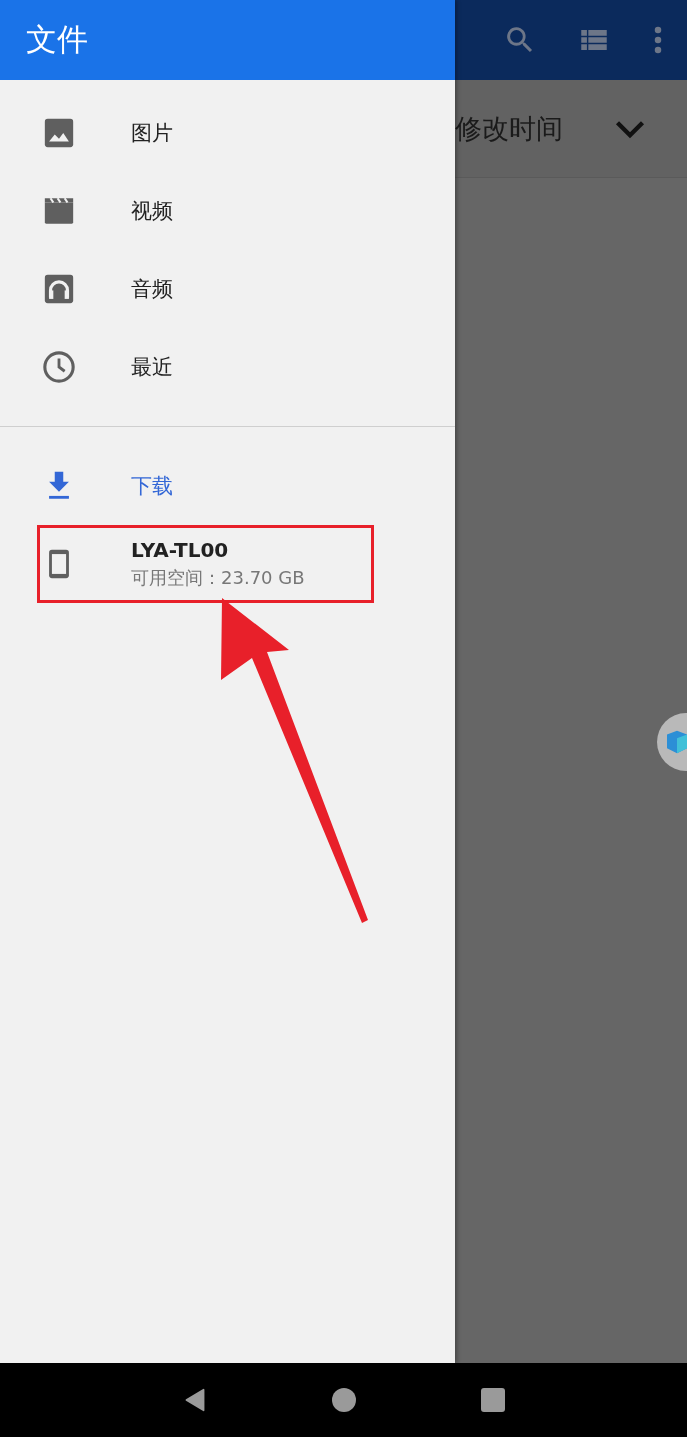 The width and height of the screenshot is (687, 1437). Describe the element at coordinates (59, 367) in the screenshot. I see `clock-icon` at that location.